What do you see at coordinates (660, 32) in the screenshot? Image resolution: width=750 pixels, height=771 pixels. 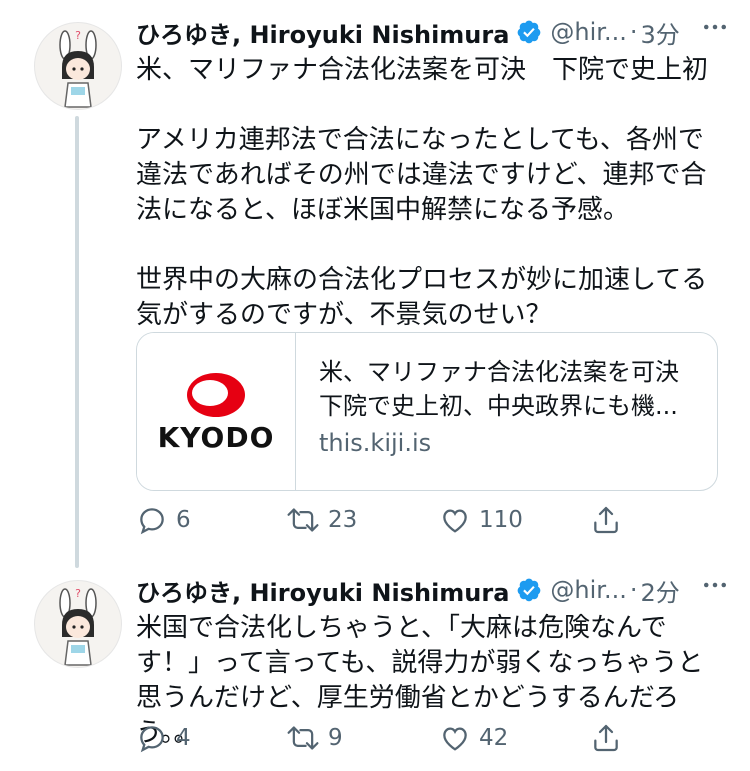 I see `timestamp: 3分` at bounding box center [660, 32].